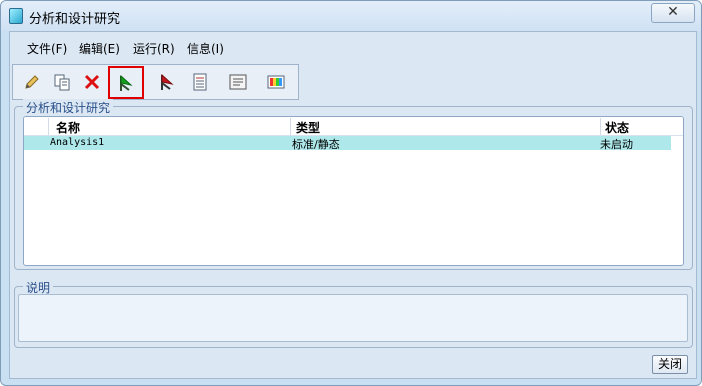  I want to click on list-header: 名称 类型 状态, so click(353, 126).